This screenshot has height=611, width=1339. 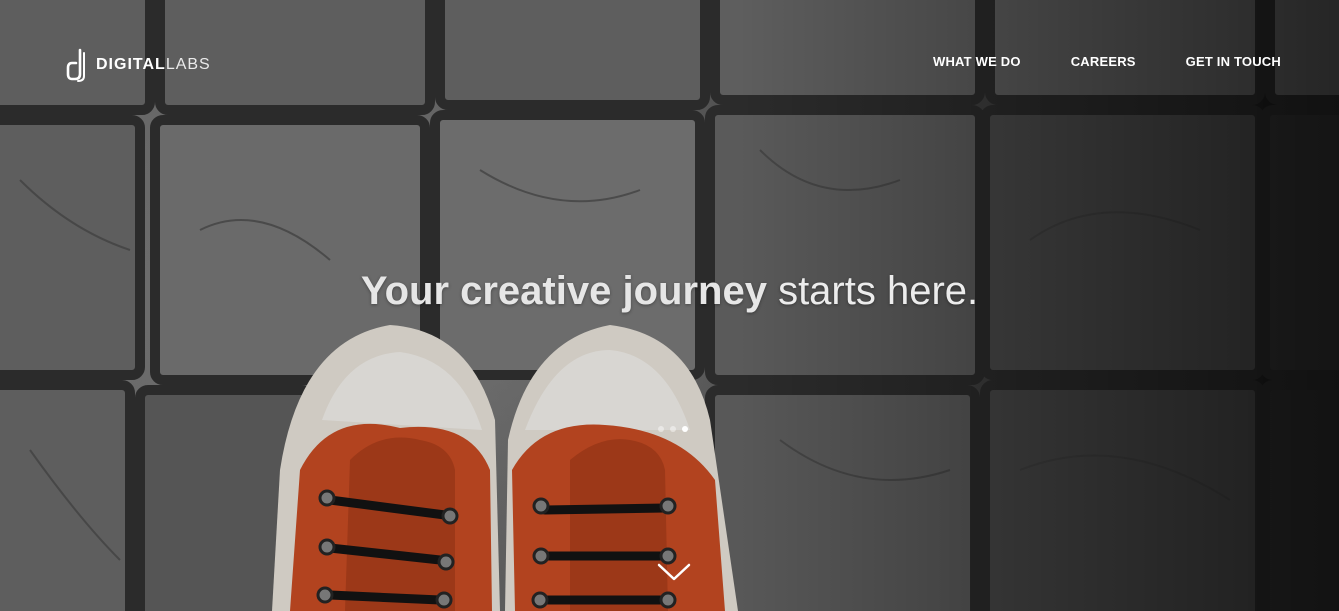 I want to click on hero-headline: Your creative journey starts here., so click(x=669, y=291).